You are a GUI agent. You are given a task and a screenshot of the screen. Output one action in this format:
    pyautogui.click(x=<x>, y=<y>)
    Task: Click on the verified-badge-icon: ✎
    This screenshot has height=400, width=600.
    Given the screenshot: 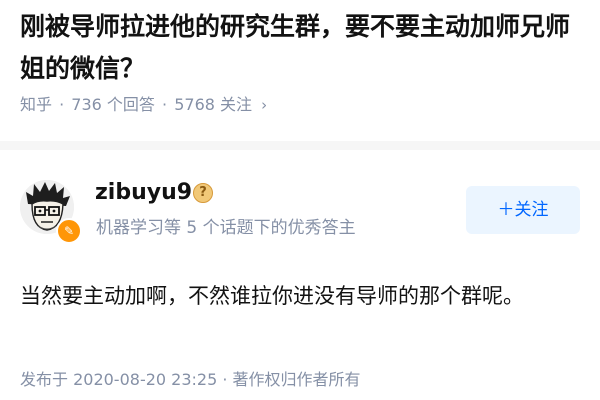 What is the action you would take?
    pyautogui.click(x=69, y=231)
    